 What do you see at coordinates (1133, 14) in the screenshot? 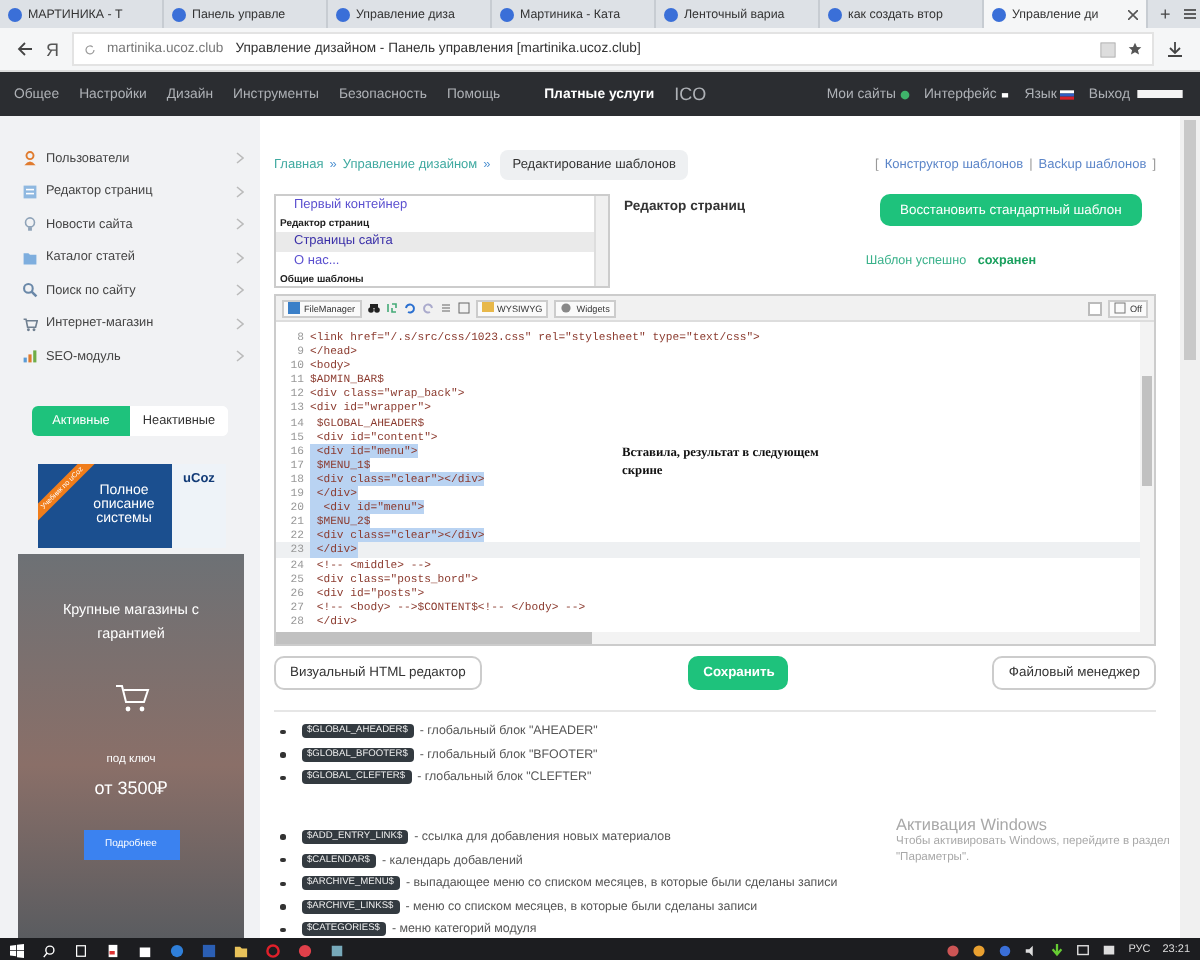
I see `close-icon` at bounding box center [1133, 14].